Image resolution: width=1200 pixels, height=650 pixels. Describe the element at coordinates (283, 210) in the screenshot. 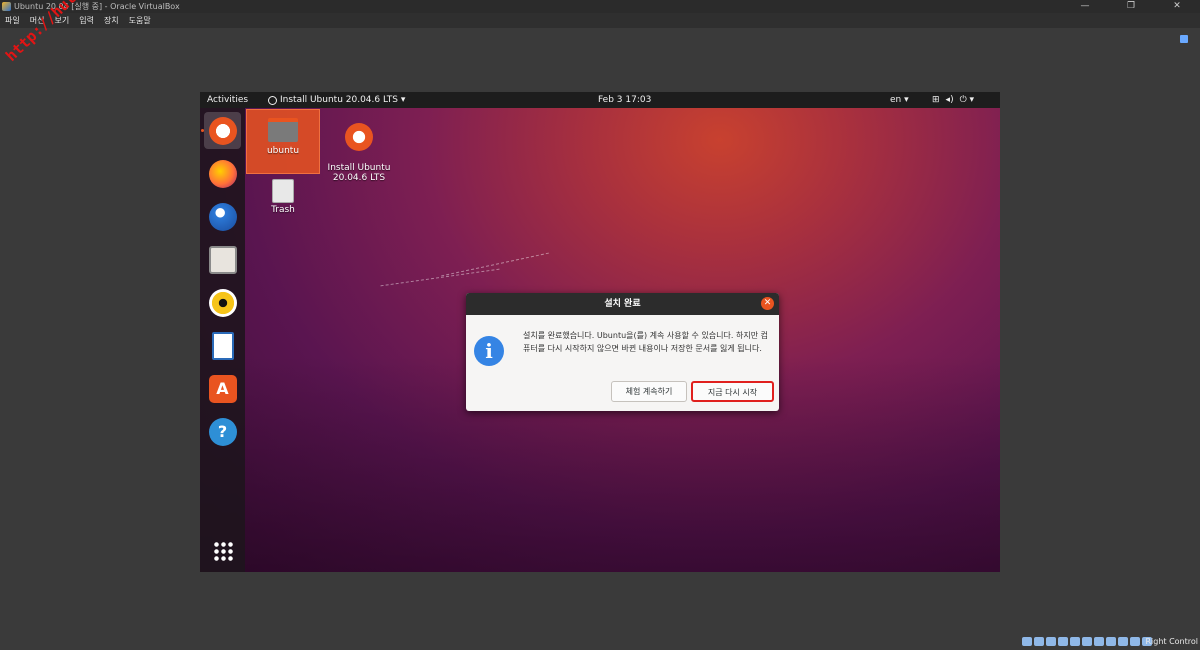

I see `trash-label: Trash` at that location.